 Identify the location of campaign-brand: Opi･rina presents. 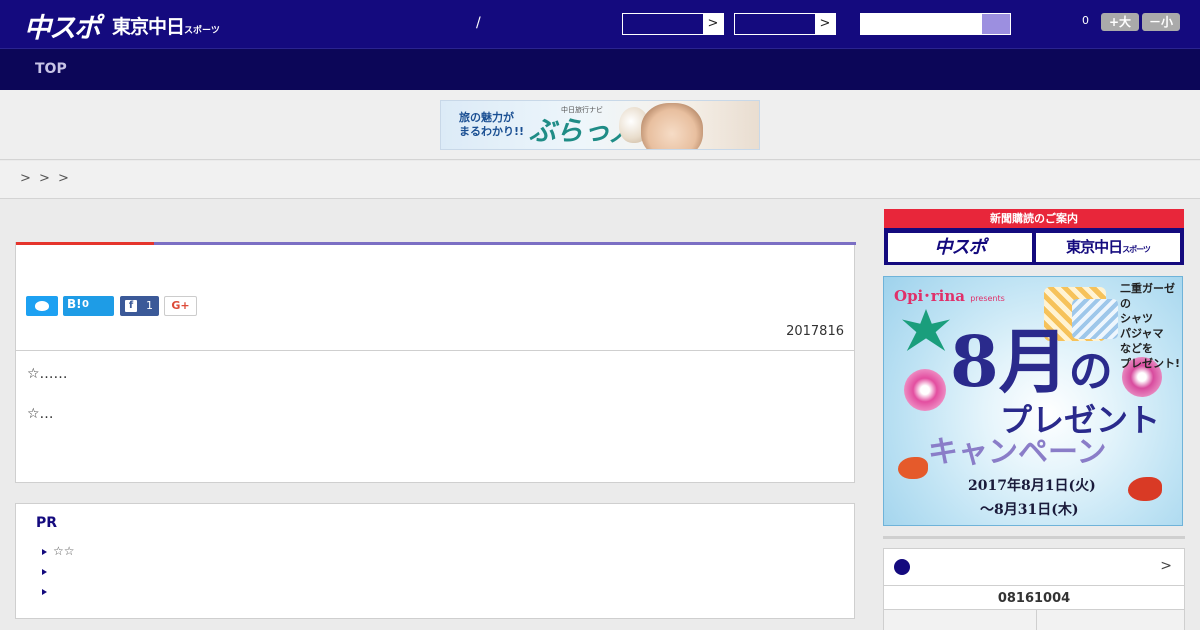
(949, 295).